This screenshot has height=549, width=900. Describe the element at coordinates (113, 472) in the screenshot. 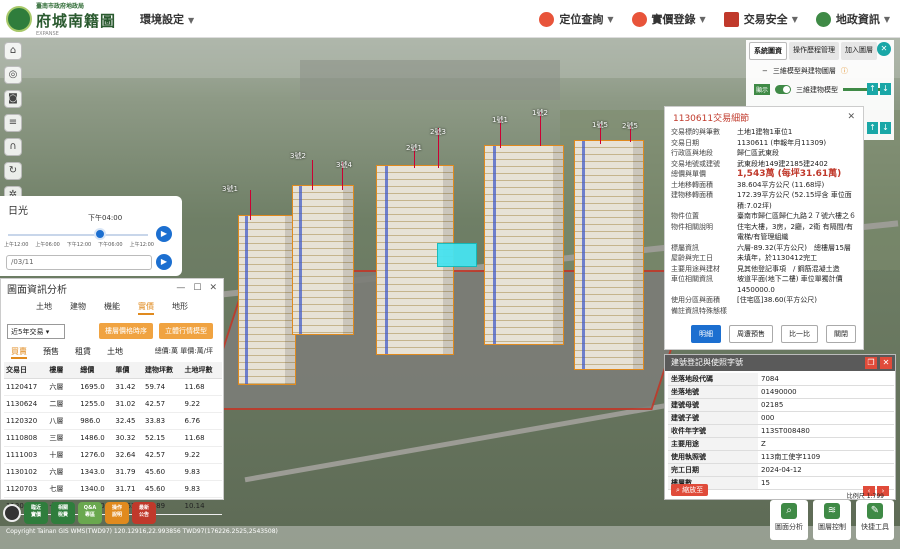

I see `table-row: 1130102 六層 1343.0 31.79 45.60 9.83` at that location.